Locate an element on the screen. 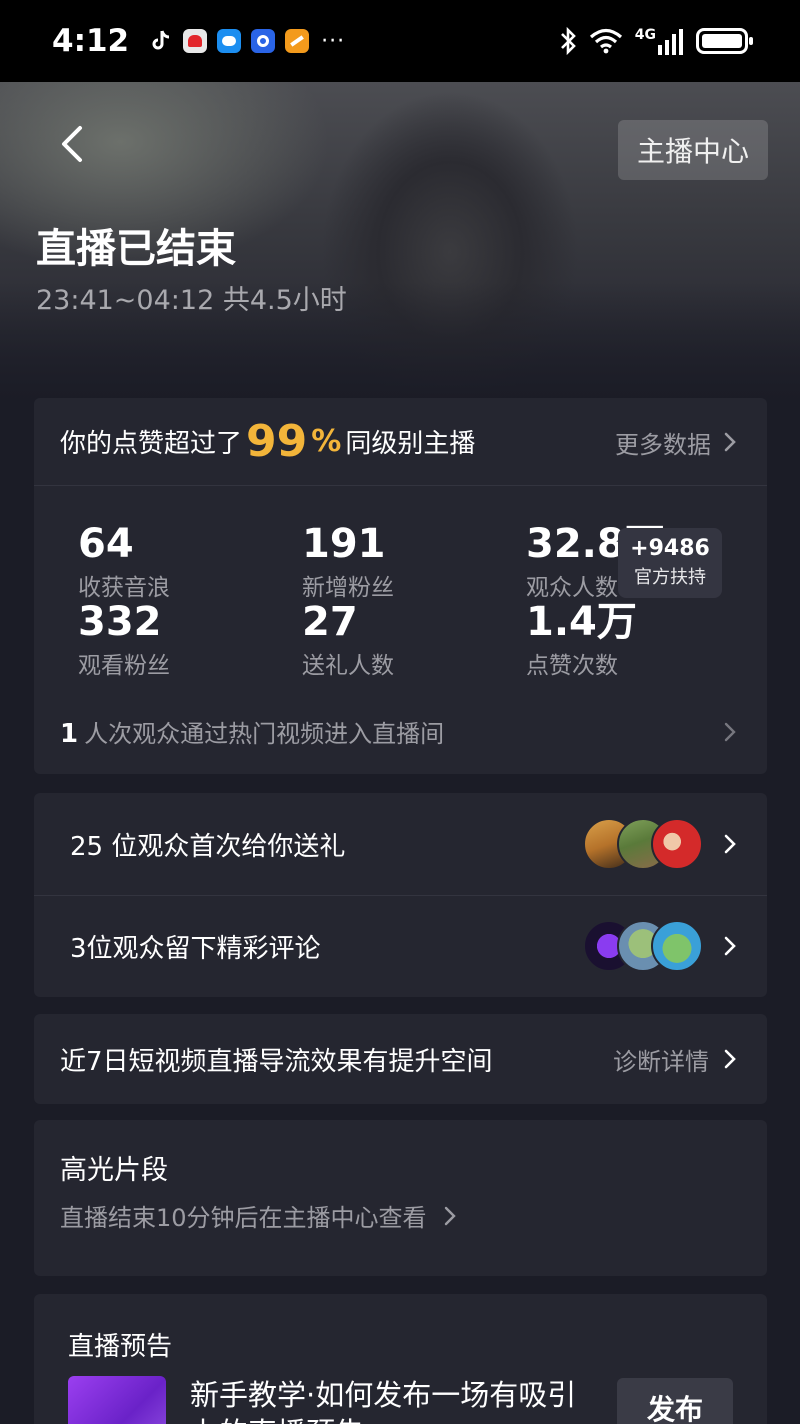 This screenshot has width=800, height=1424. app-orange-icon is located at coordinates (297, 41).